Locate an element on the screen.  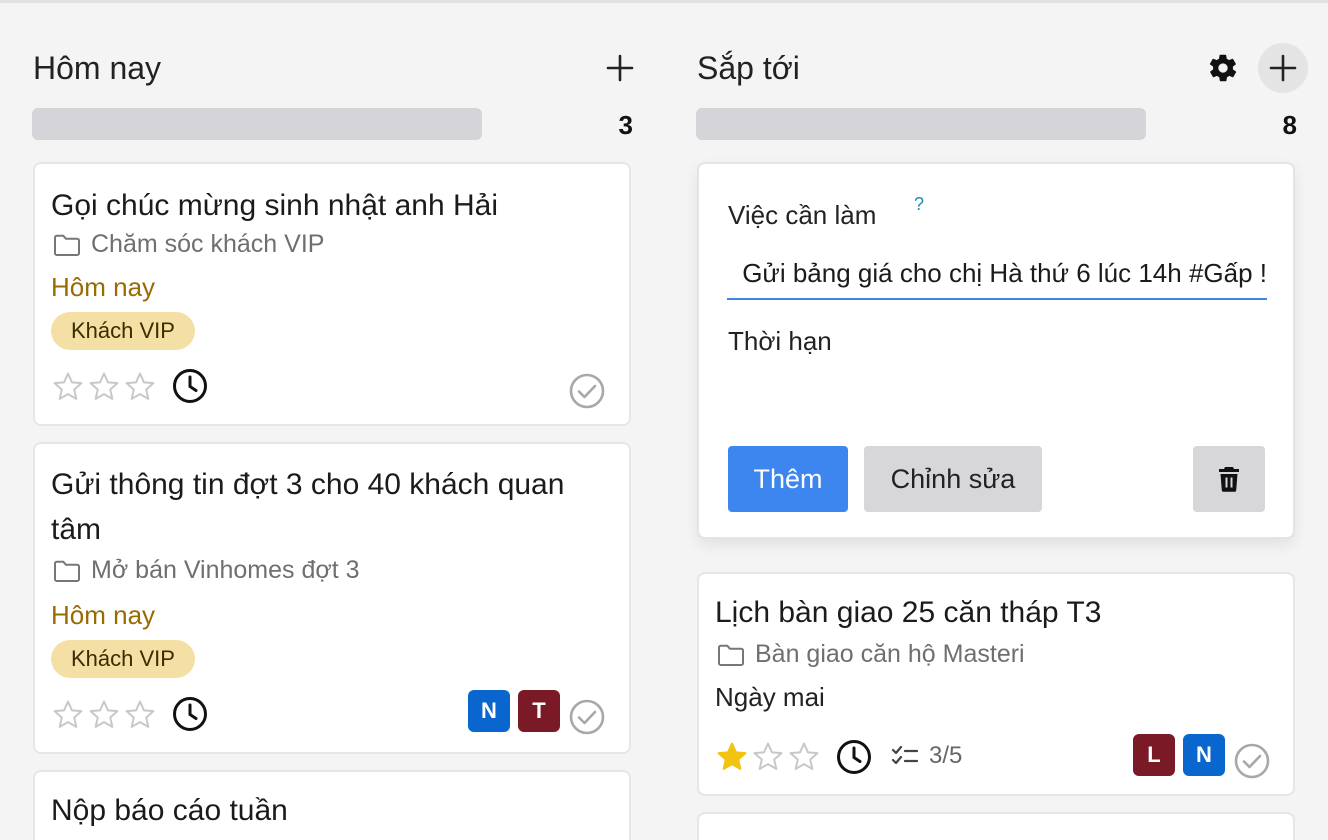
delete-button is located at coordinates (1229, 479).